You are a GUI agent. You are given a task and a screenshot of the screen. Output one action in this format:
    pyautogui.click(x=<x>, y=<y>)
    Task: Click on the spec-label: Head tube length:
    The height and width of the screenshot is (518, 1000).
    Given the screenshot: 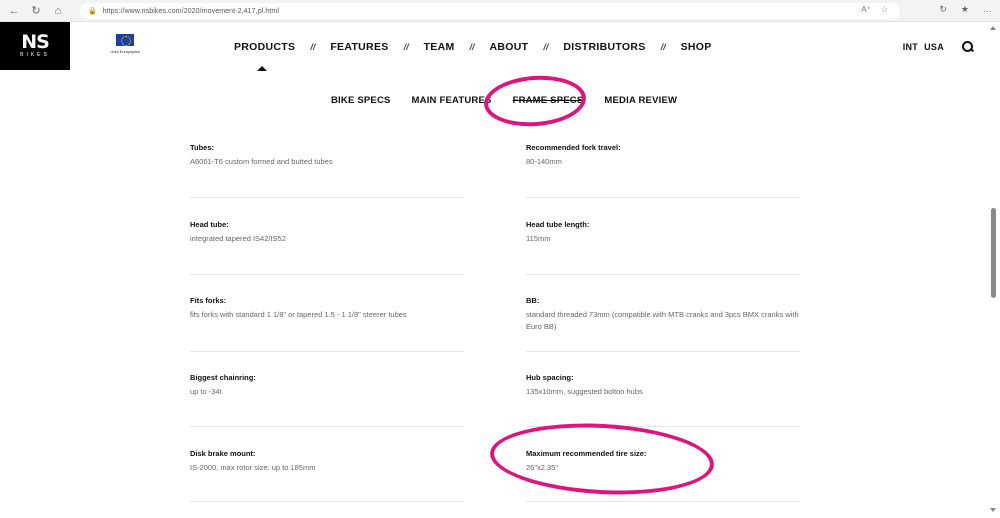 What is the action you would take?
    pyautogui.click(x=558, y=224)
    